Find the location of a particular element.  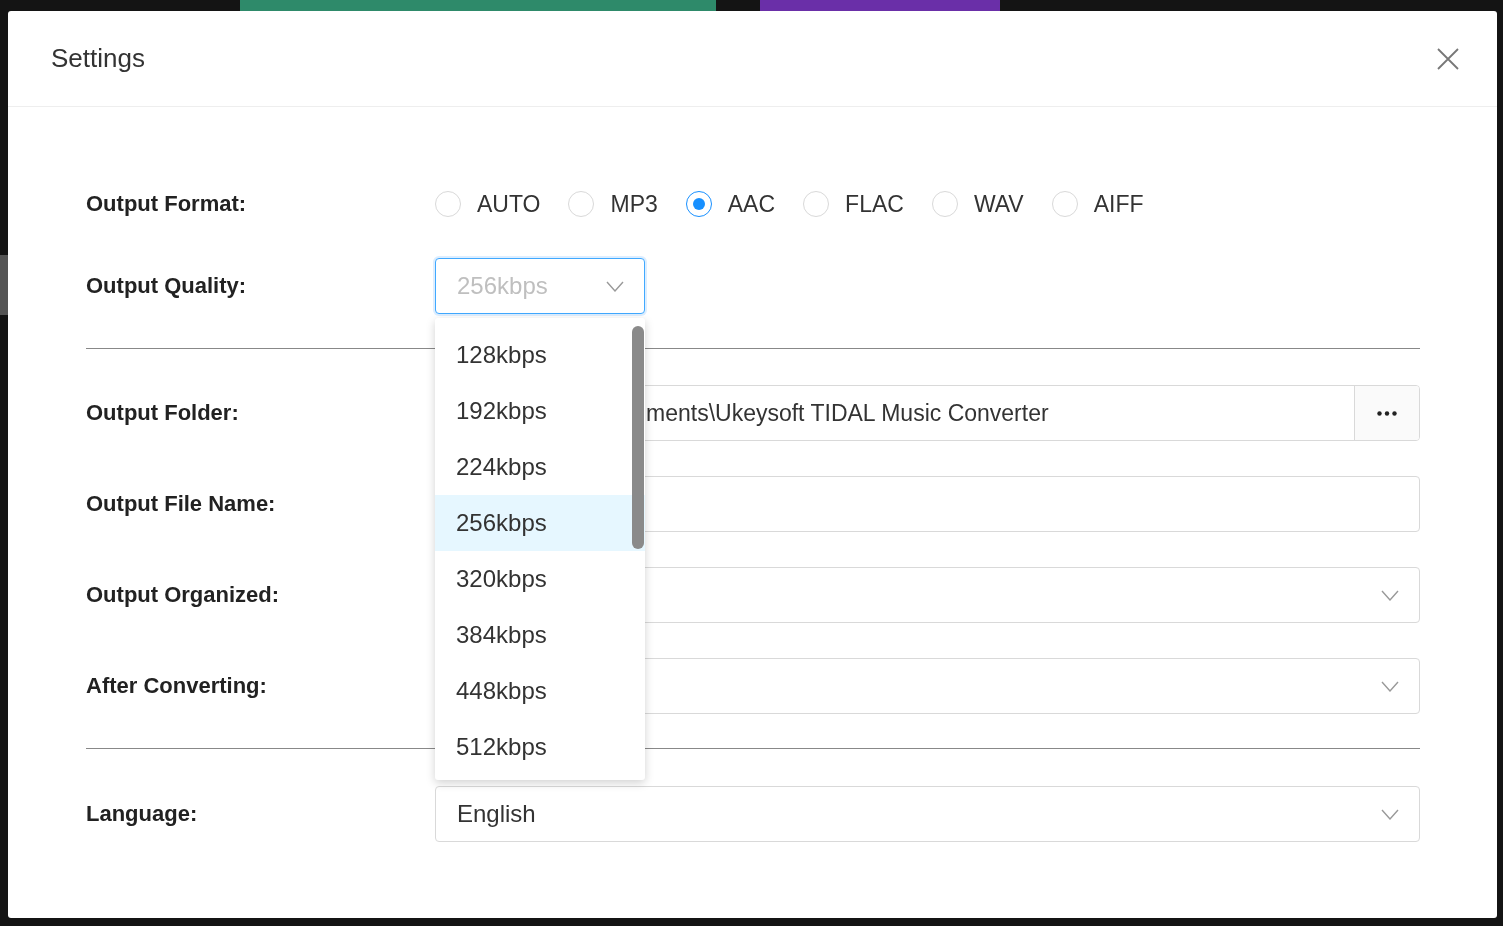

setting-label: After Converting: is located at coordinates (177, 686).